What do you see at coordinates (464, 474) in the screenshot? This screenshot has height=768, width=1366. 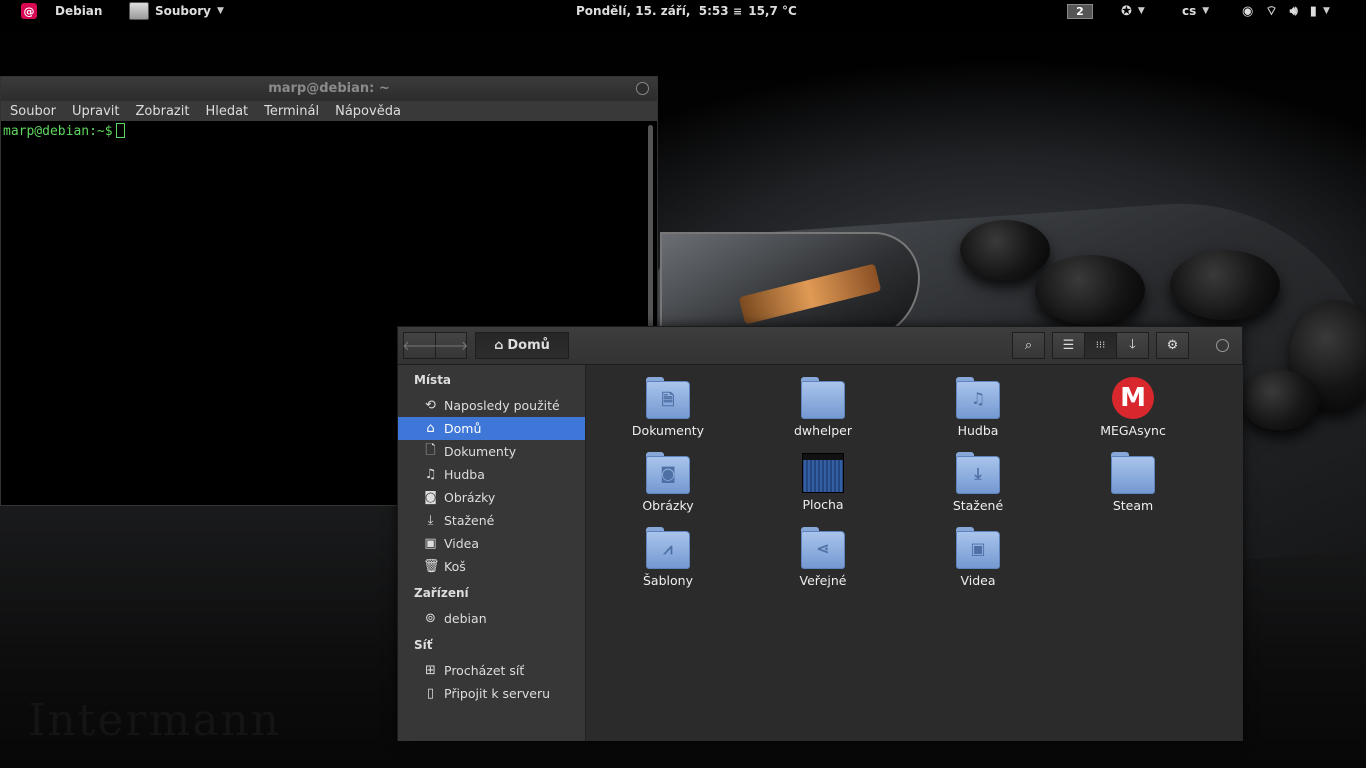 I see `sidebar-item-label: Hudba` at bounding box center [464, 474].